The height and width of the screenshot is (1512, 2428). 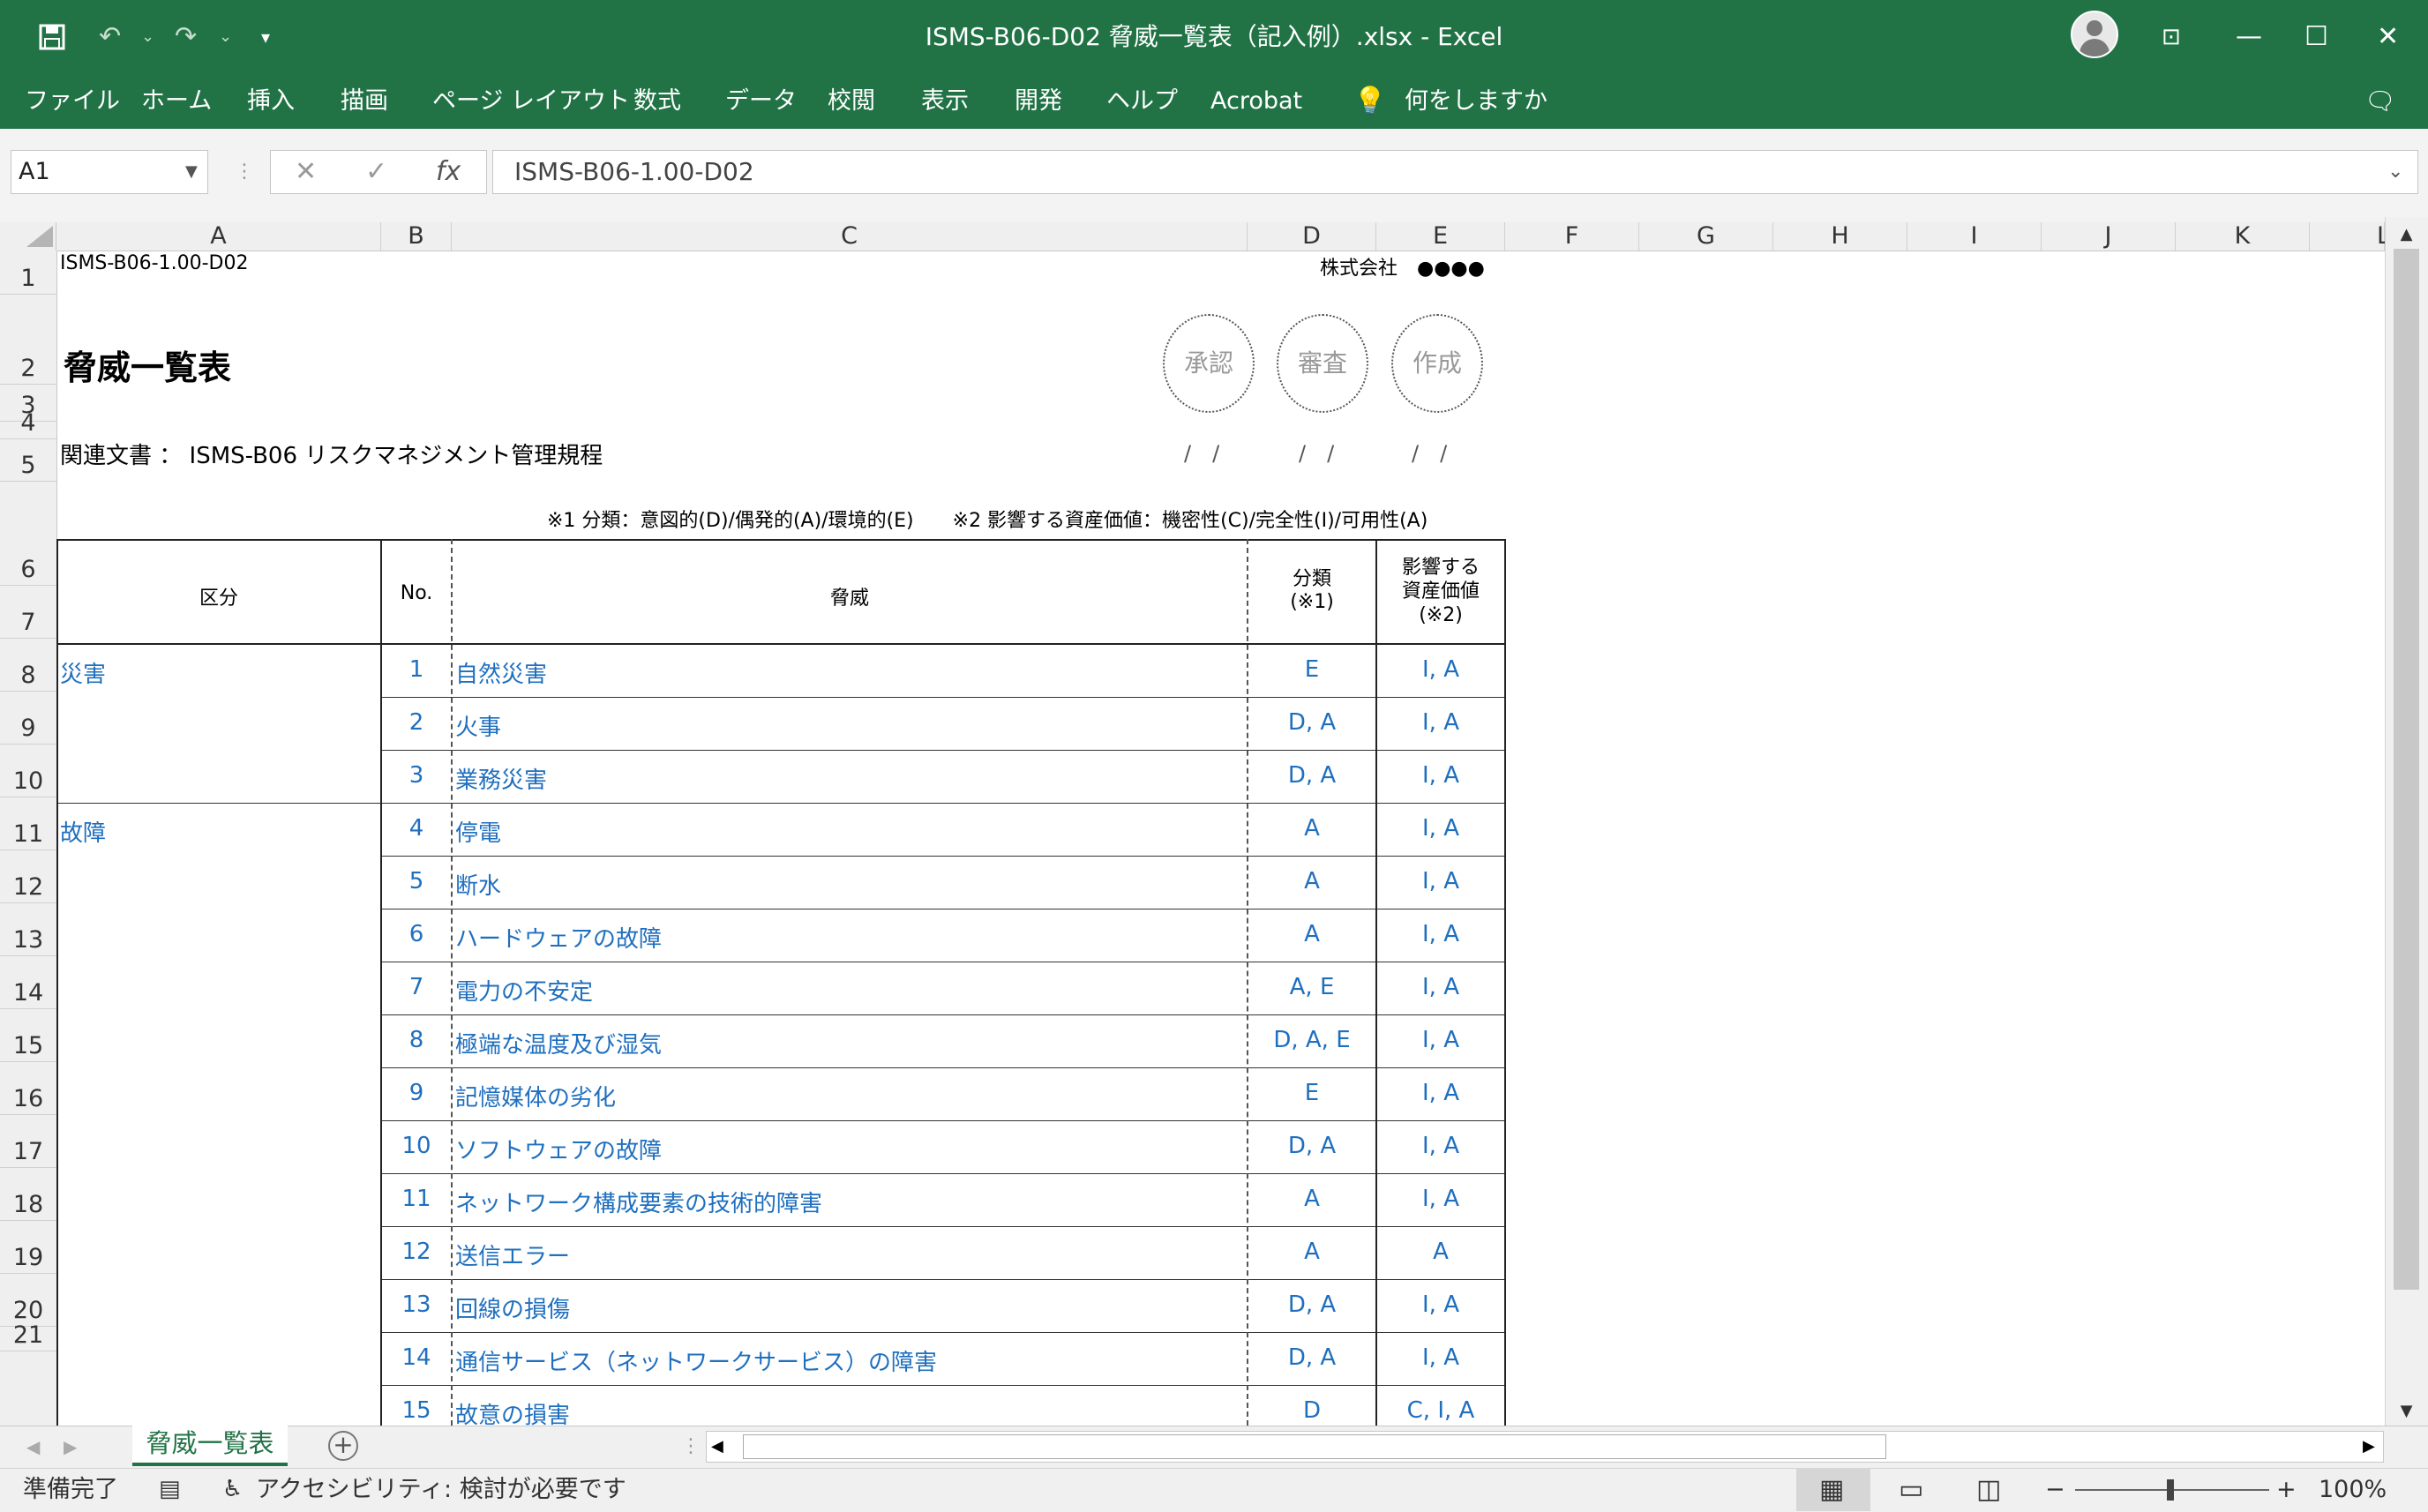 What do you see at coordinates (1437, 363) in the screenshot?
I see `author-stamp: 作成` at bounding box center [1437, 363].